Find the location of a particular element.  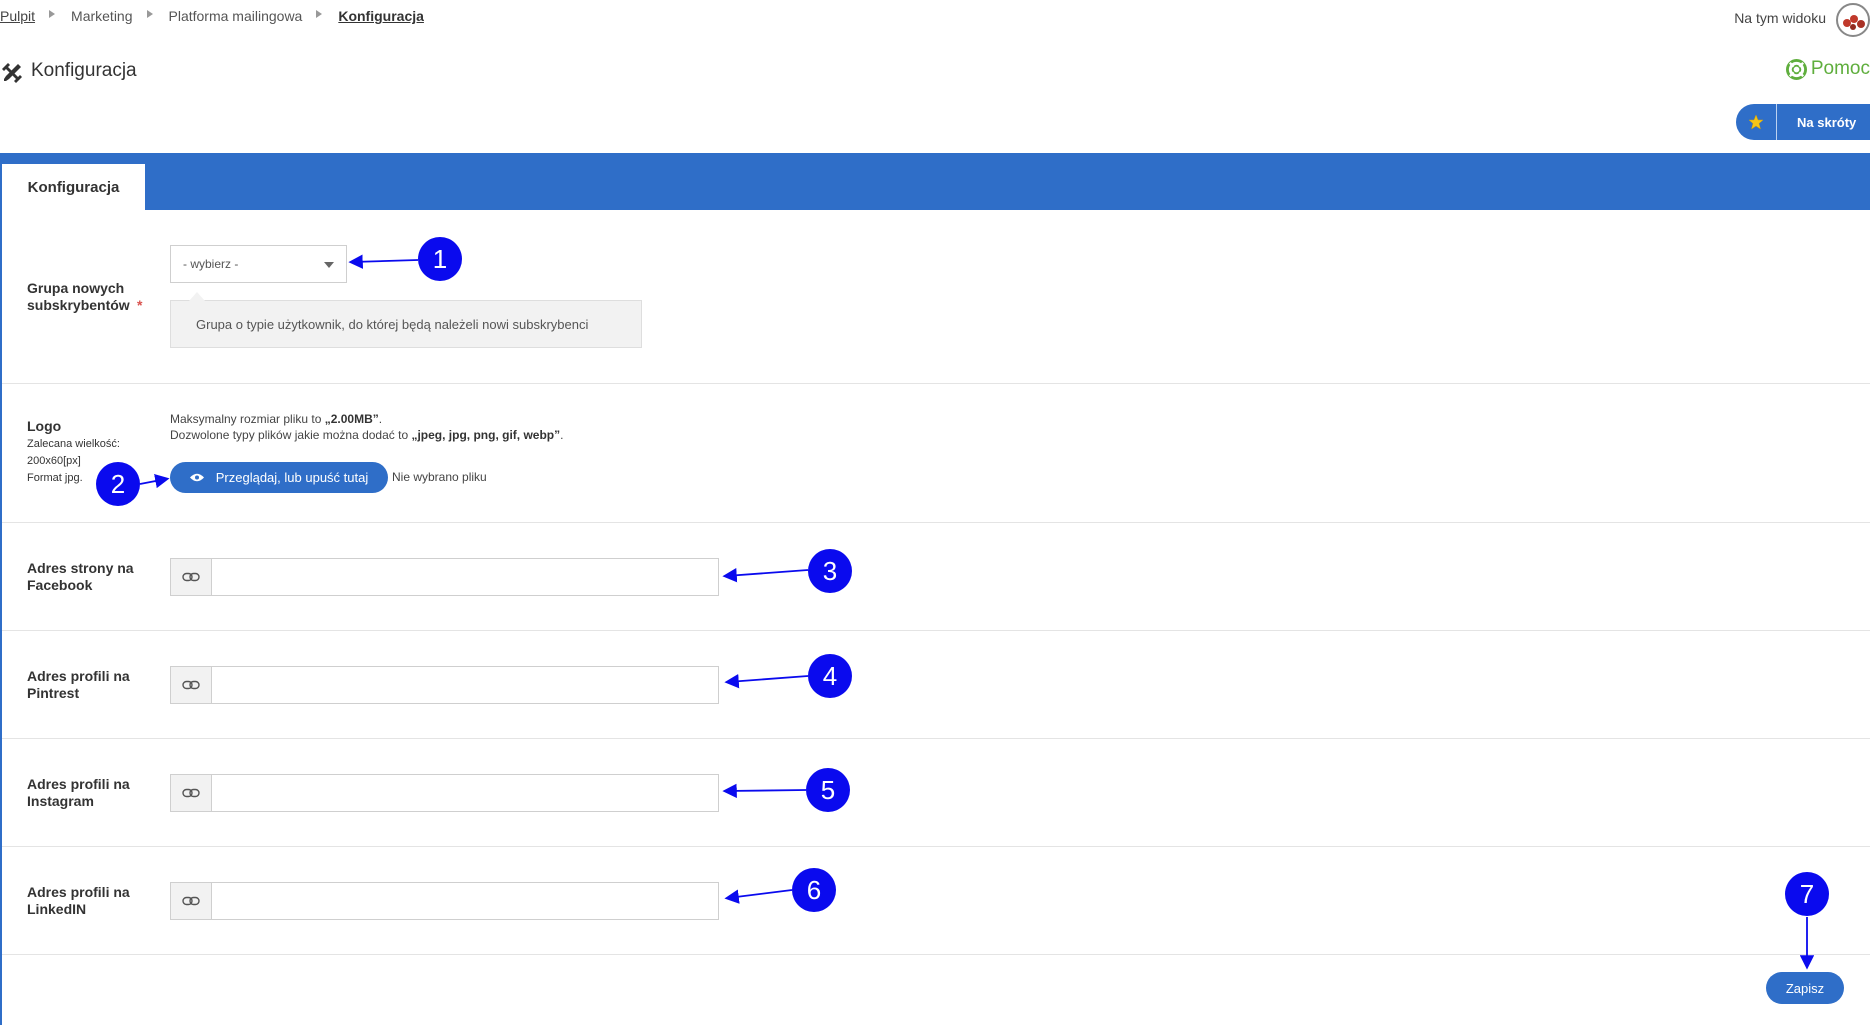

breadcrumb-item-pulpit: Pulpit is located at coordinates (17, 16).